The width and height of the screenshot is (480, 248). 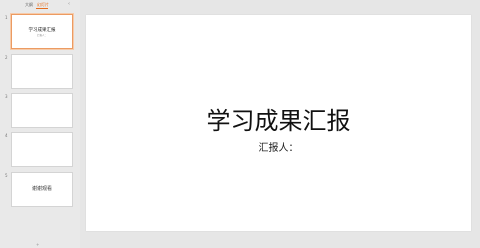 What do you see at coordinates (41, 35) in the screenshot?
I see `thumbnail-subtitle: 汇报人：` at bounding box center [41, 35].